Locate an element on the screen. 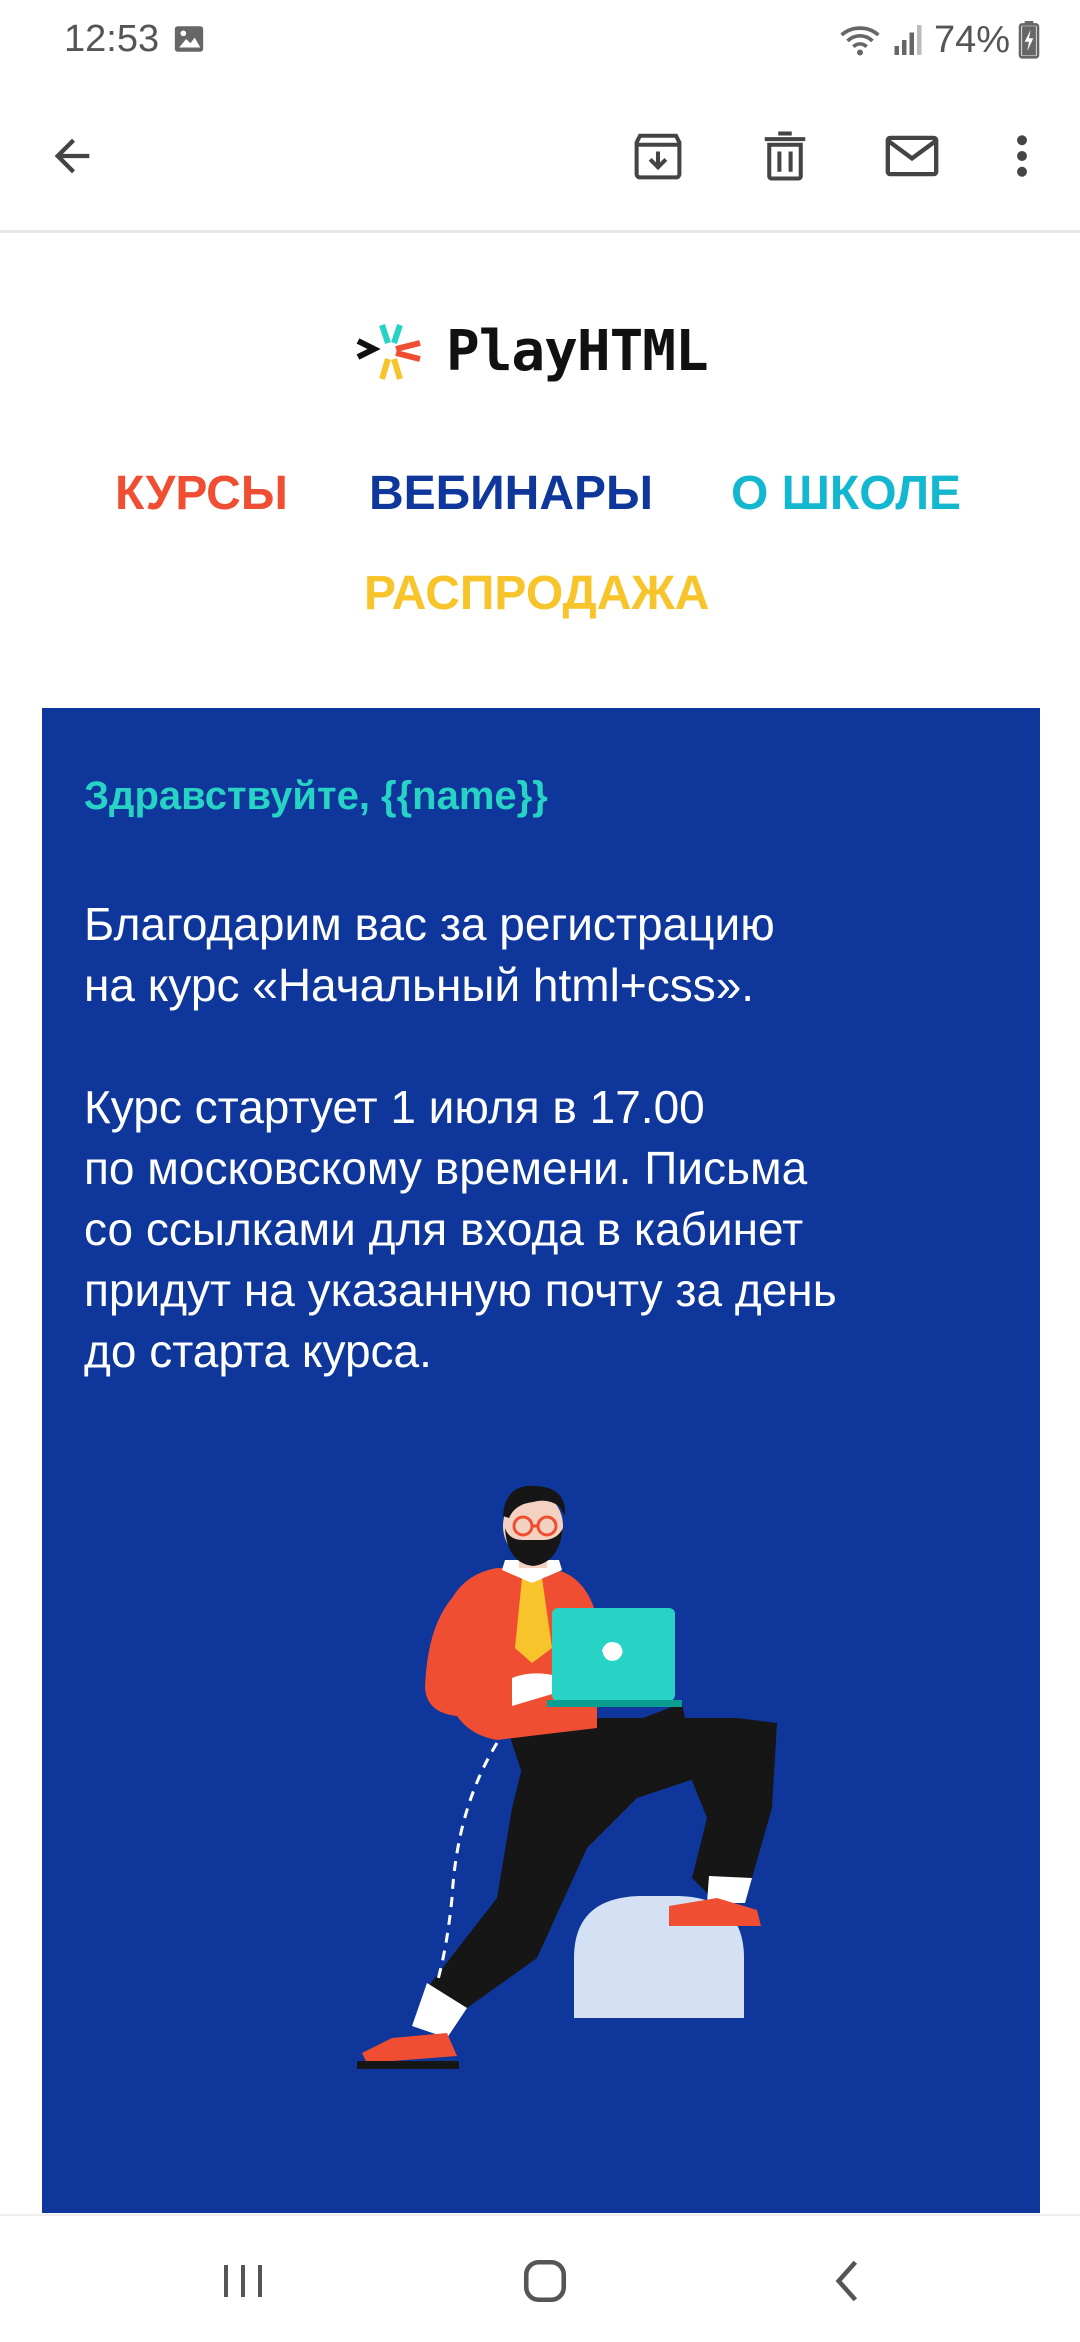 The height and width of the screenshot is (2342, 1080). system-back-button is located at coordinates (847, 2281).